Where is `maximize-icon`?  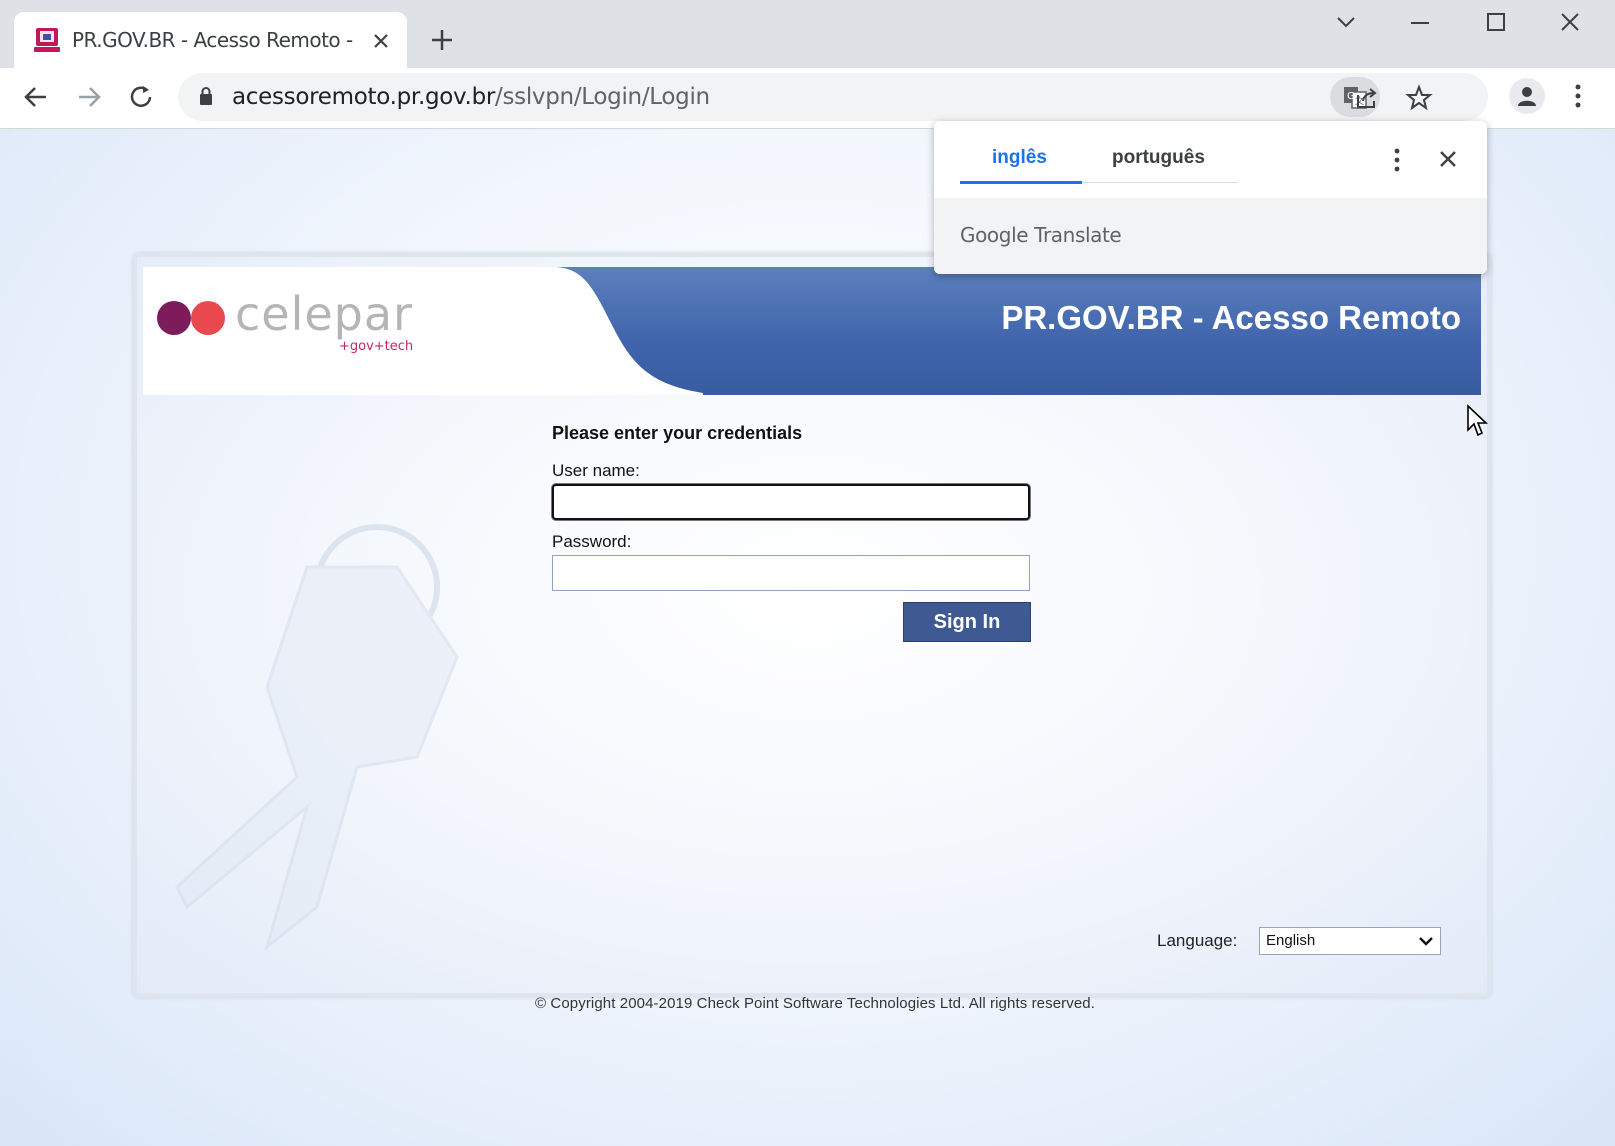
maximize-icon is located at coordinates (1496, 23).